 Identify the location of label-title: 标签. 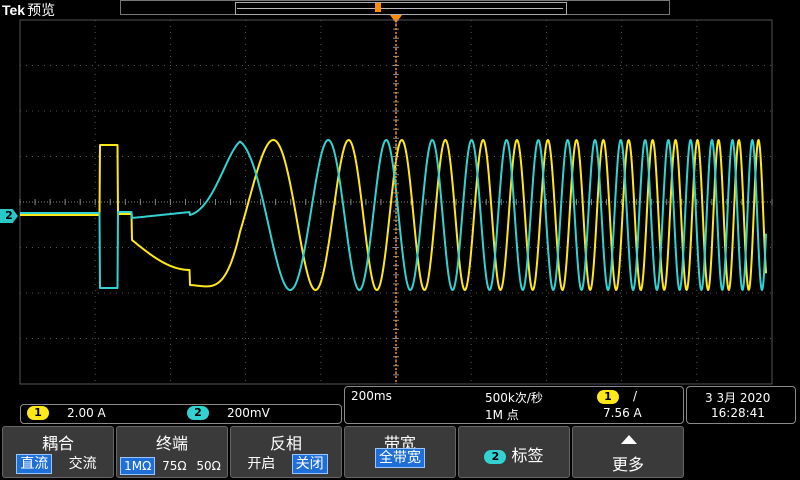
(527, 455).